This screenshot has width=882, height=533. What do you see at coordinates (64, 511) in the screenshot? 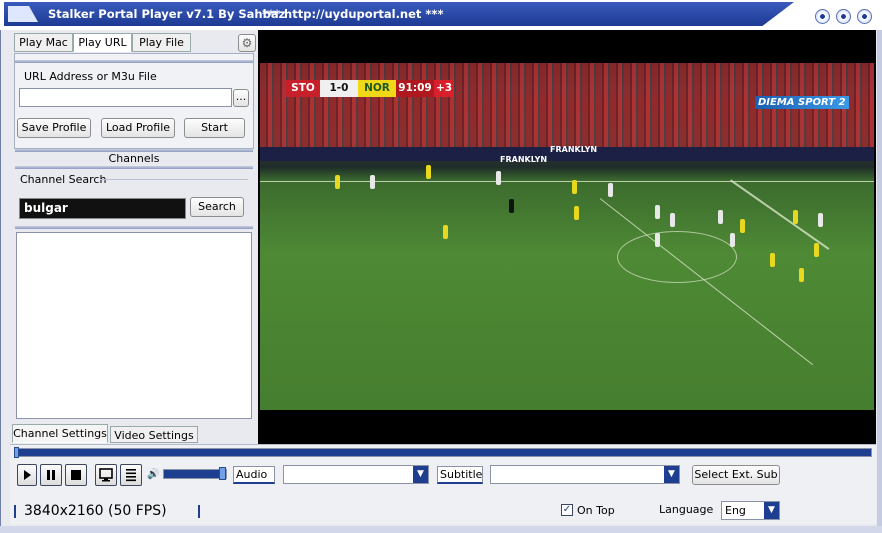
I see `resolution-text: 3840x2160` at bounding box center [64, 511].